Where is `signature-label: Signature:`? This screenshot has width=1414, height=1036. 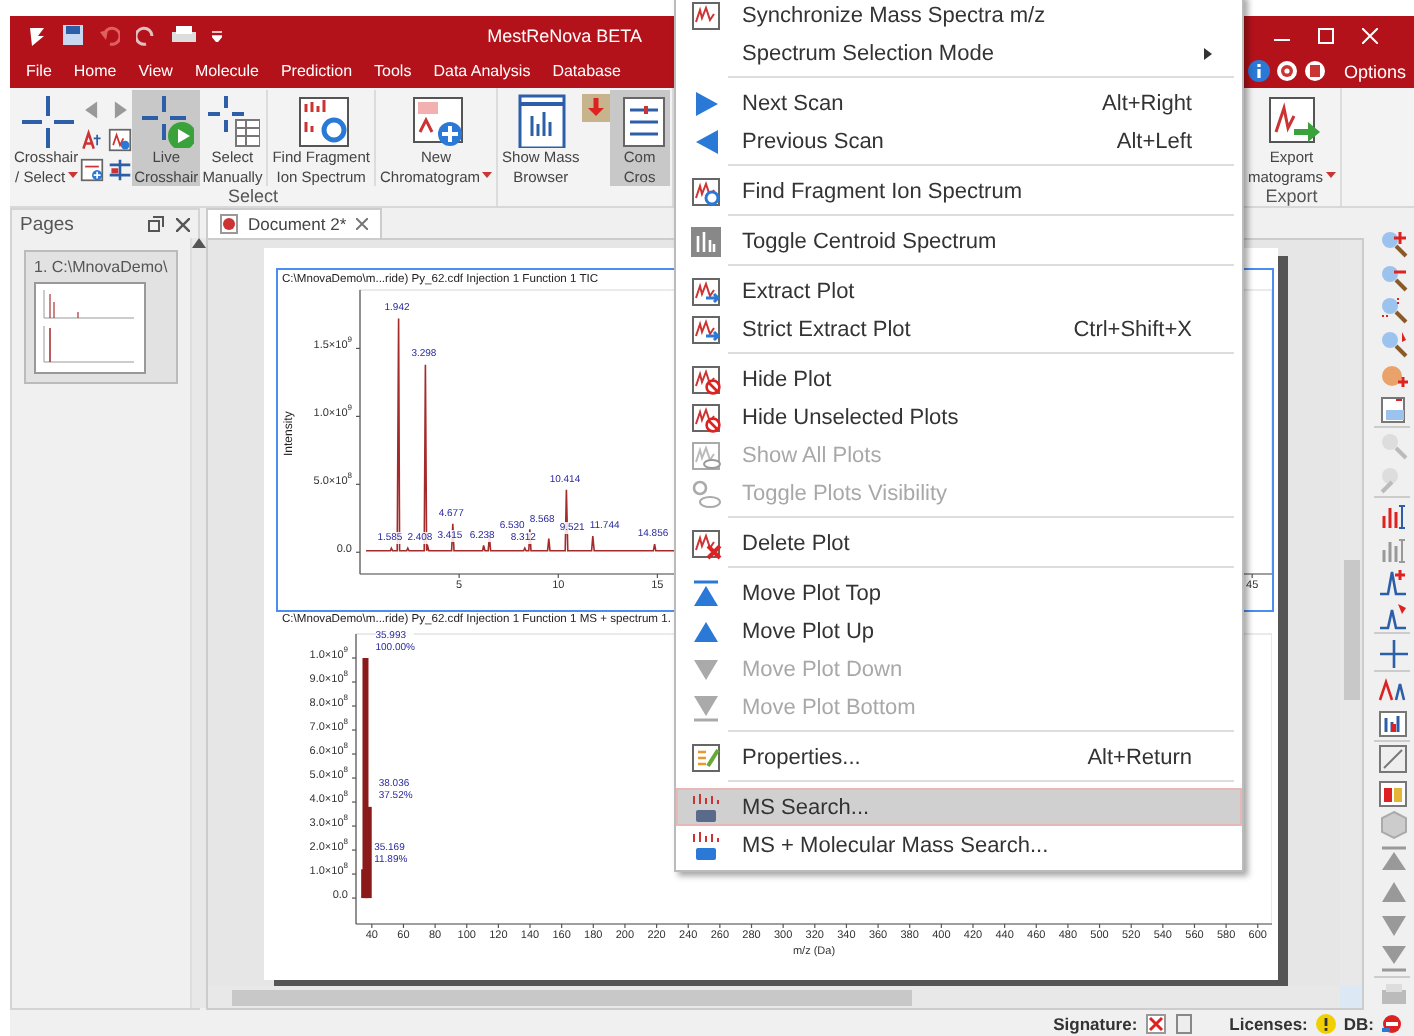 signature-label: Signature: is located at coordinates (1095, 1023).